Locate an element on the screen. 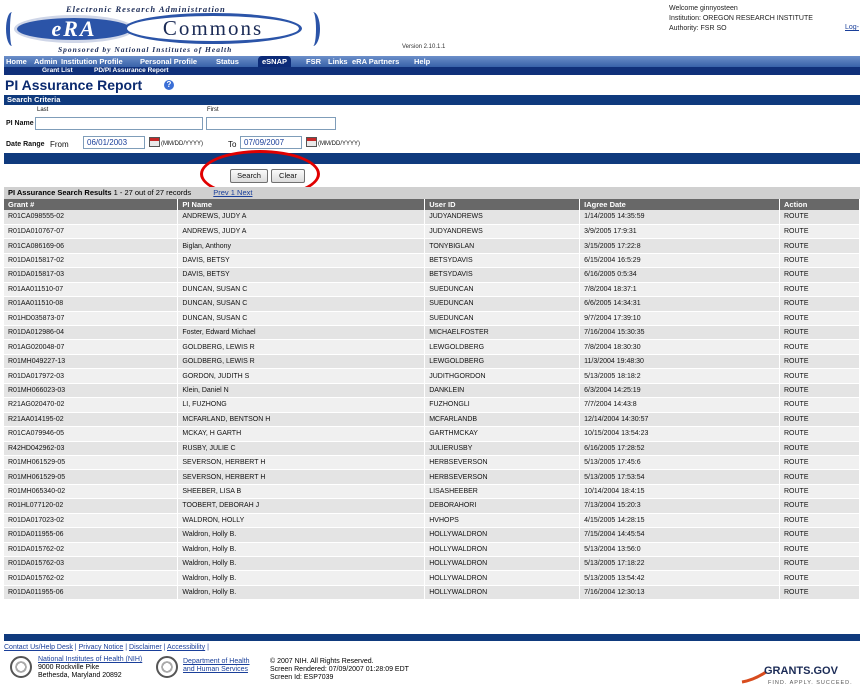 This screenshot has width=860, height=692. cell-user-id: SUEDUNCAN is located at coordinates (502, 319).